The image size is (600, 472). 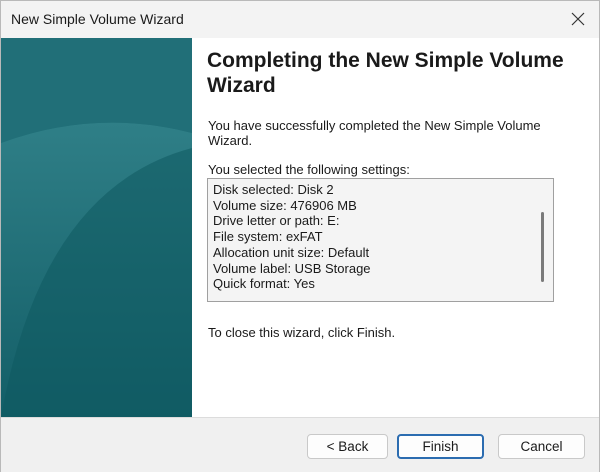 What do you see at coordinates (264, 284) in the screenshot?
I see `setting-item: Quick format: Yes` at bounding box center [264, 284].